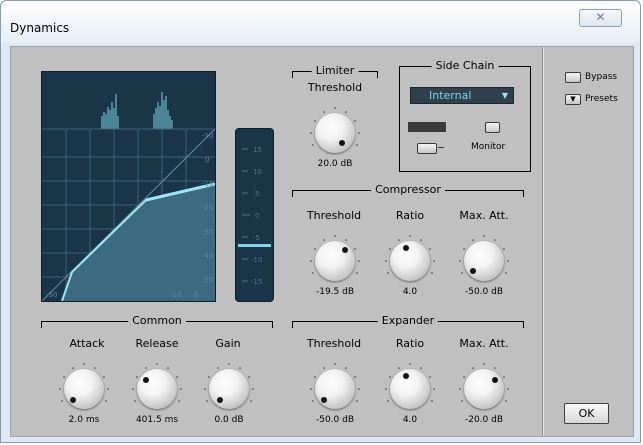 This screenshot has height=445, width=643. What do you see at coordinates (320, 22) in the screenshot?
I see `title-bar: Dynamics ✕` at bounding box center [320, 22].